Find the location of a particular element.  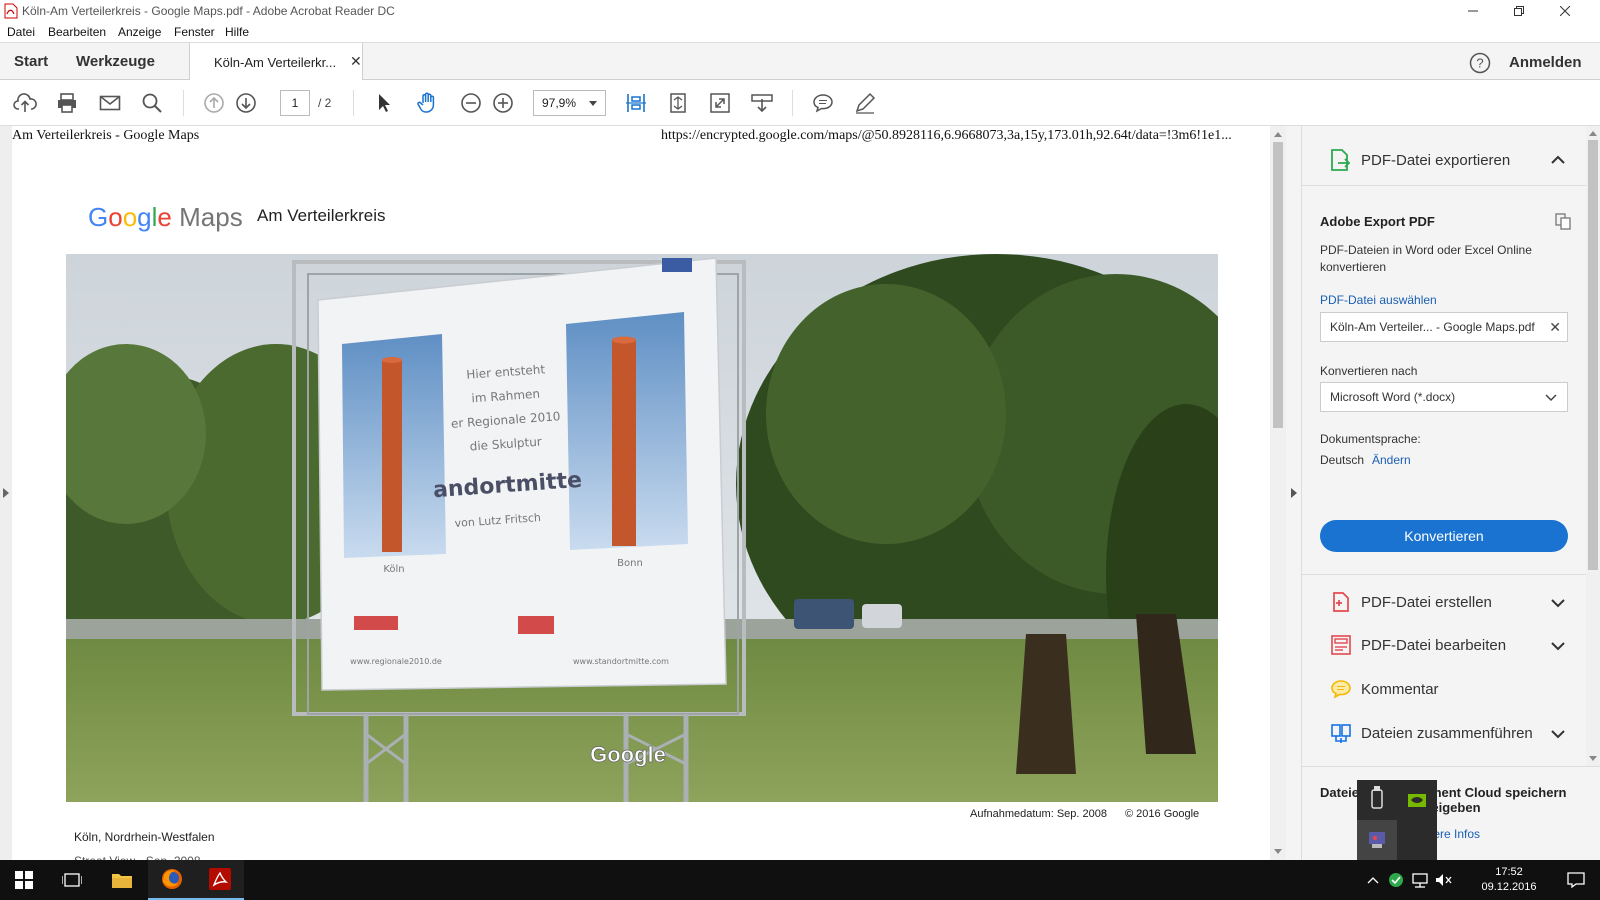

fit-page-button is located at coordinates (678, 103).